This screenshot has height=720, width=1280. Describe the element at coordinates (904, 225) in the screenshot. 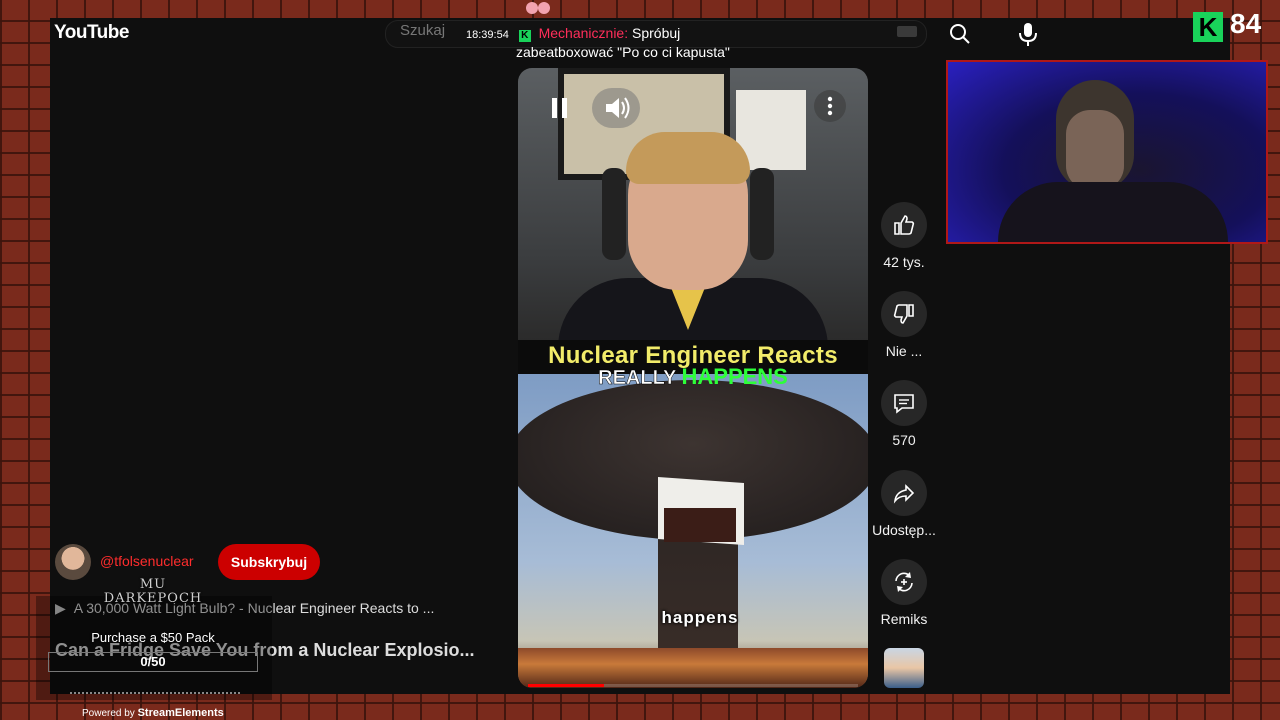

I see `thumbs-up-icon` at that location.